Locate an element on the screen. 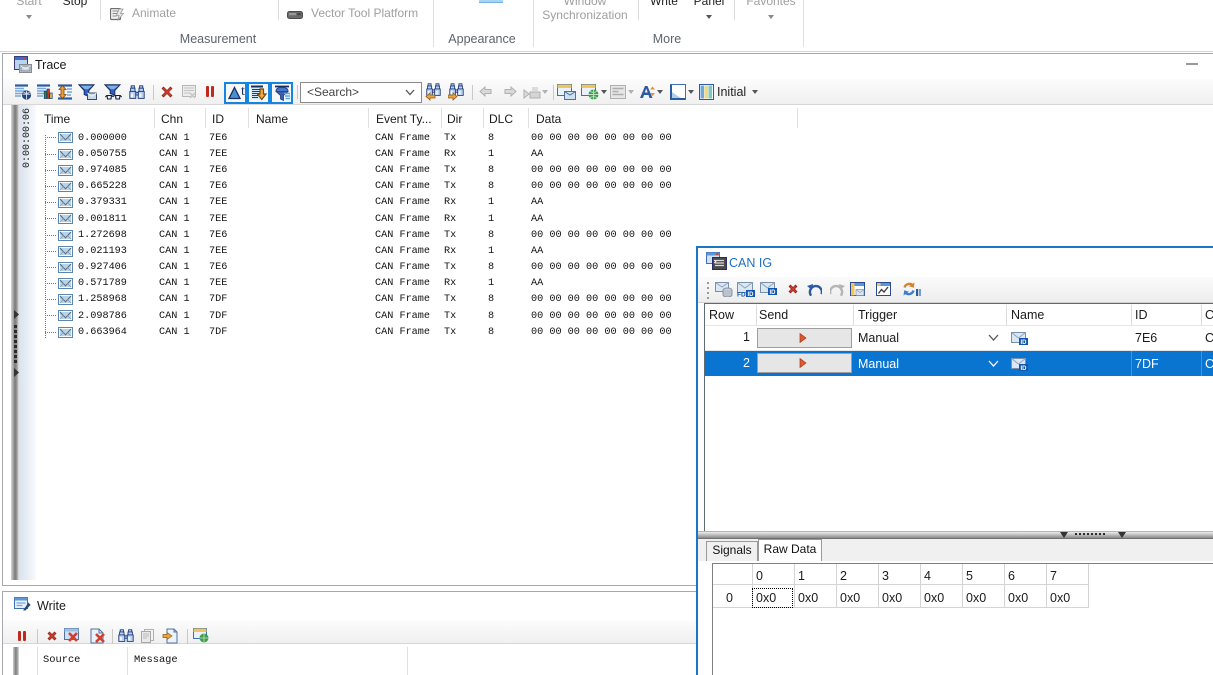 This screenshot has height=675, width=1213. svg-text: FD is located at coordinates (741, 295).